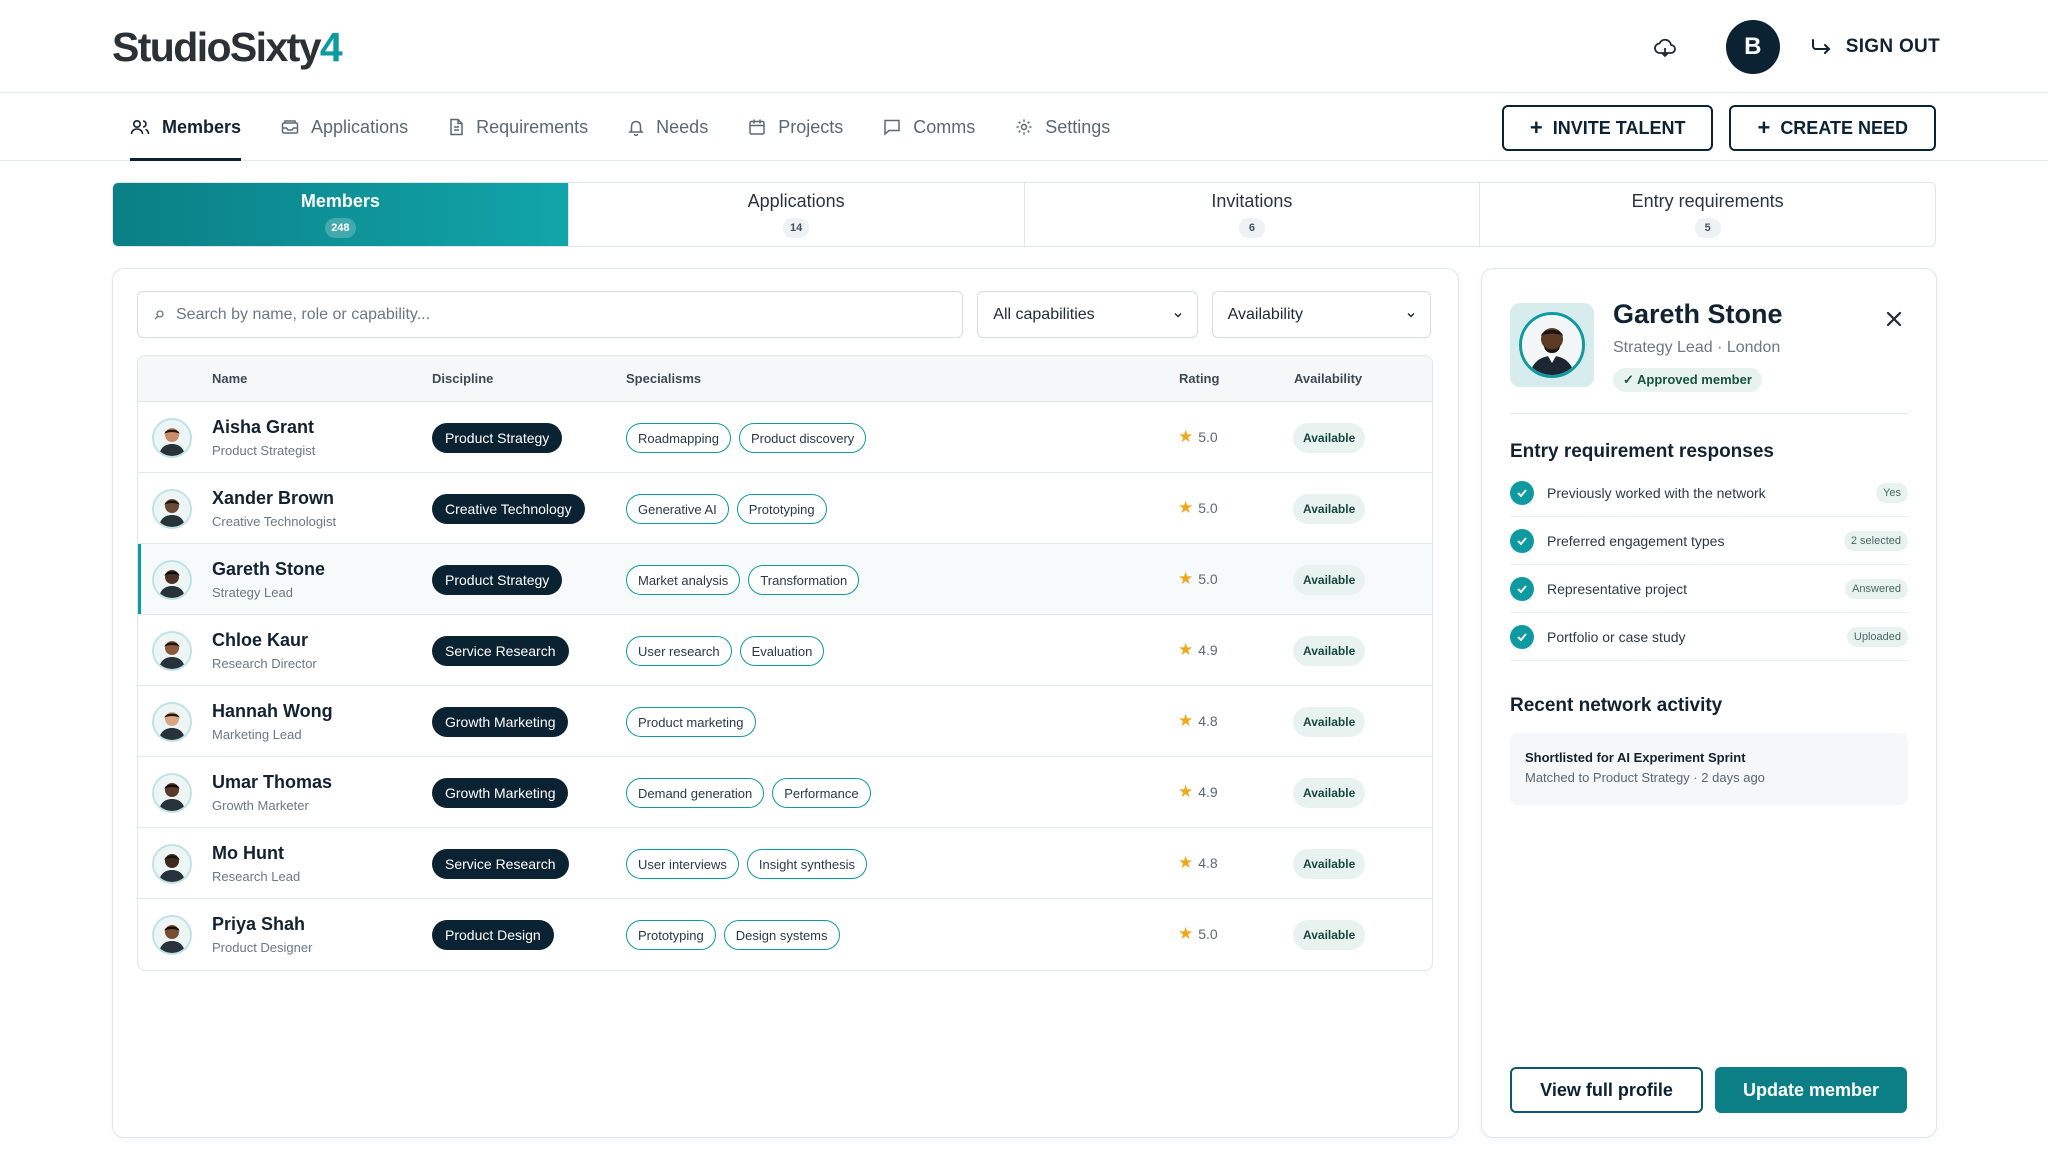 The height and width of the screenshot is (1152, 2048). Describe the element at coordinates (757, 127) in the screenshot. I see `calendar-icon` at that location.